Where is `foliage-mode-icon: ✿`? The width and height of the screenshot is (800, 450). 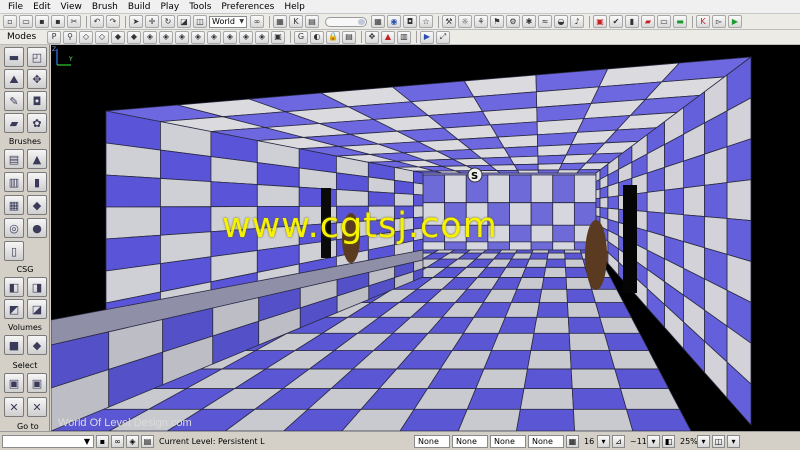
foliage-mode-icon: ✿ is located at coordinates (37, 123).